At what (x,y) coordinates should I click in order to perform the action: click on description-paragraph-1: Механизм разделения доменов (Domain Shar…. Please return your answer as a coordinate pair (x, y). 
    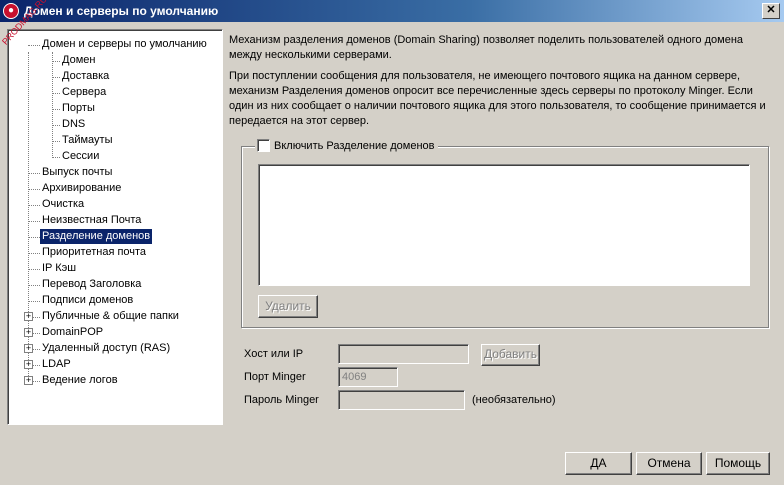
    Looking at the image, I should click on (486, 47).